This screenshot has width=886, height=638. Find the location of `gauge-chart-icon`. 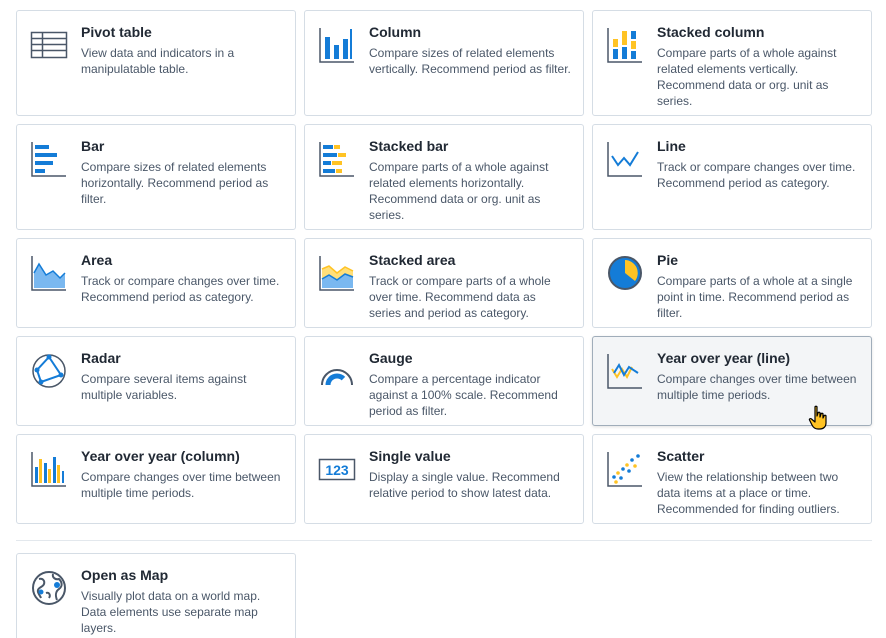

gauge-chart-icon is located at coordinates (337, 371).